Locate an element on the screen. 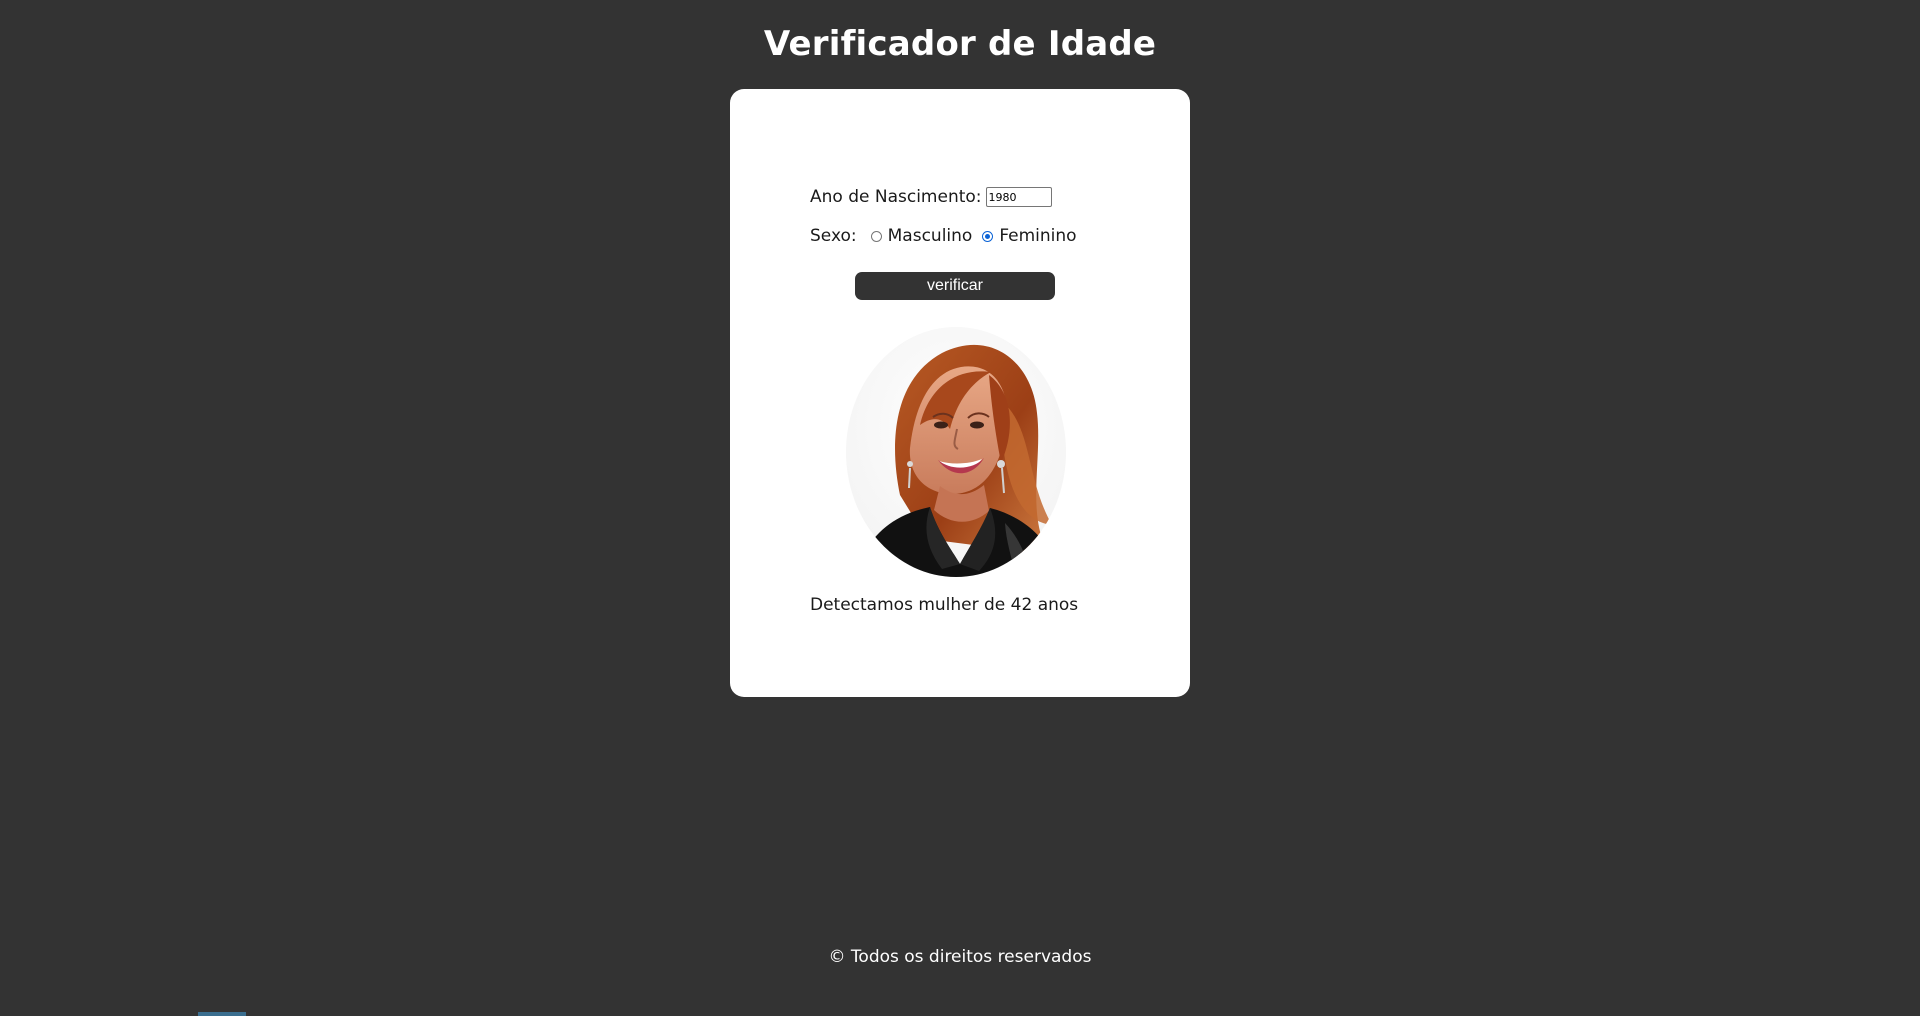 This screenshot has height=1016, width=1920. female-option-label: Feminino is located at coordinates (1037, 236).